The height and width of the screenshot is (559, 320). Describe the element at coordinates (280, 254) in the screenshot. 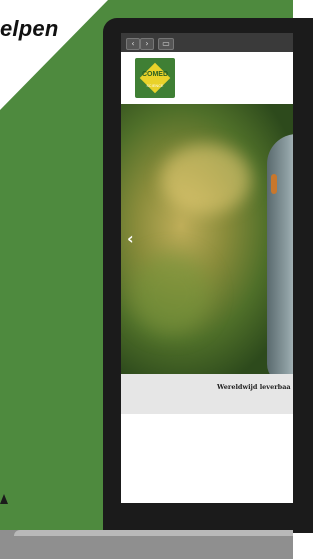

I see `bird-image` at that location.